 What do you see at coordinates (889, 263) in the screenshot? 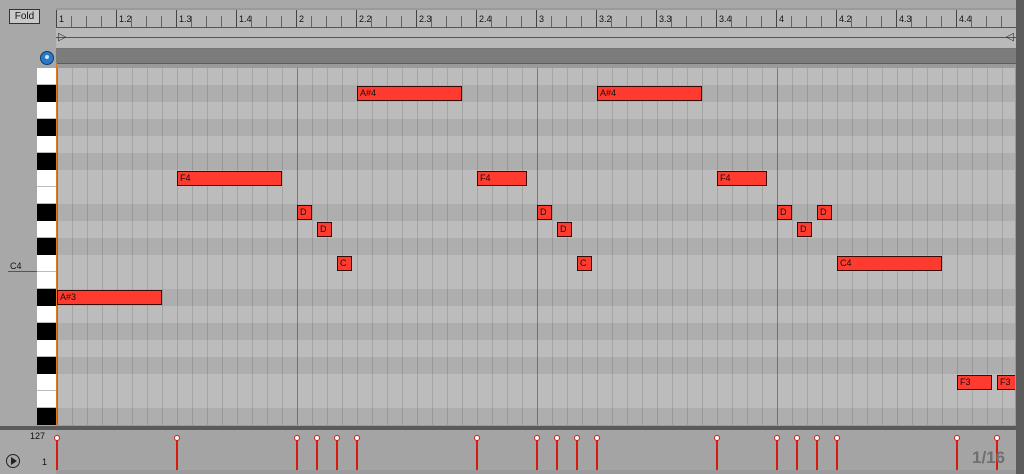
I see `midi-note: C4` at bounding box center [889, 263].